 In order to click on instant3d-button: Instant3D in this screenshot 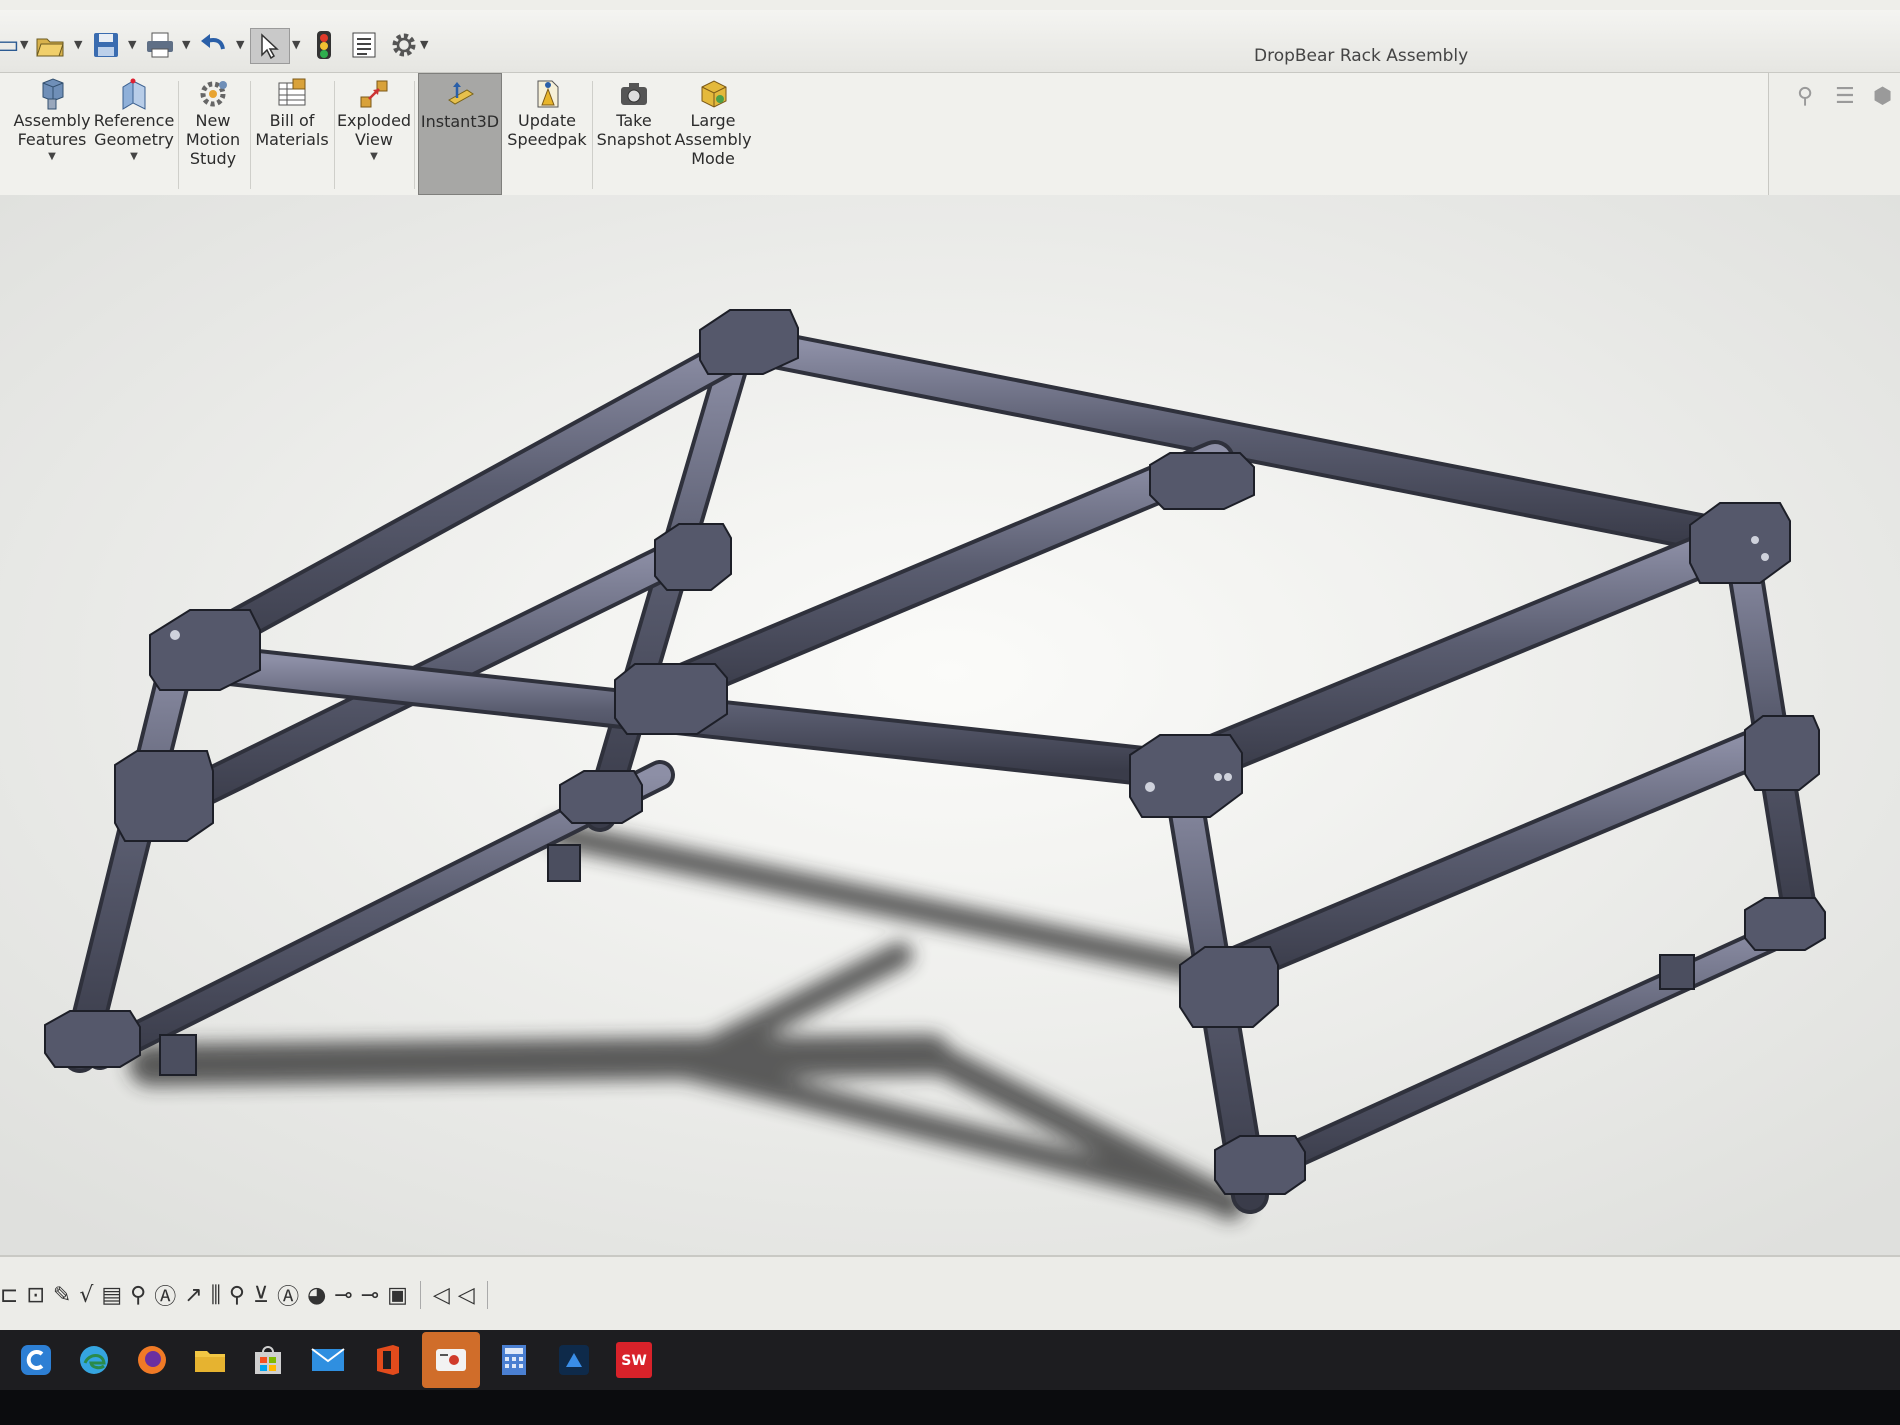, I will do `click(460, 134)`.